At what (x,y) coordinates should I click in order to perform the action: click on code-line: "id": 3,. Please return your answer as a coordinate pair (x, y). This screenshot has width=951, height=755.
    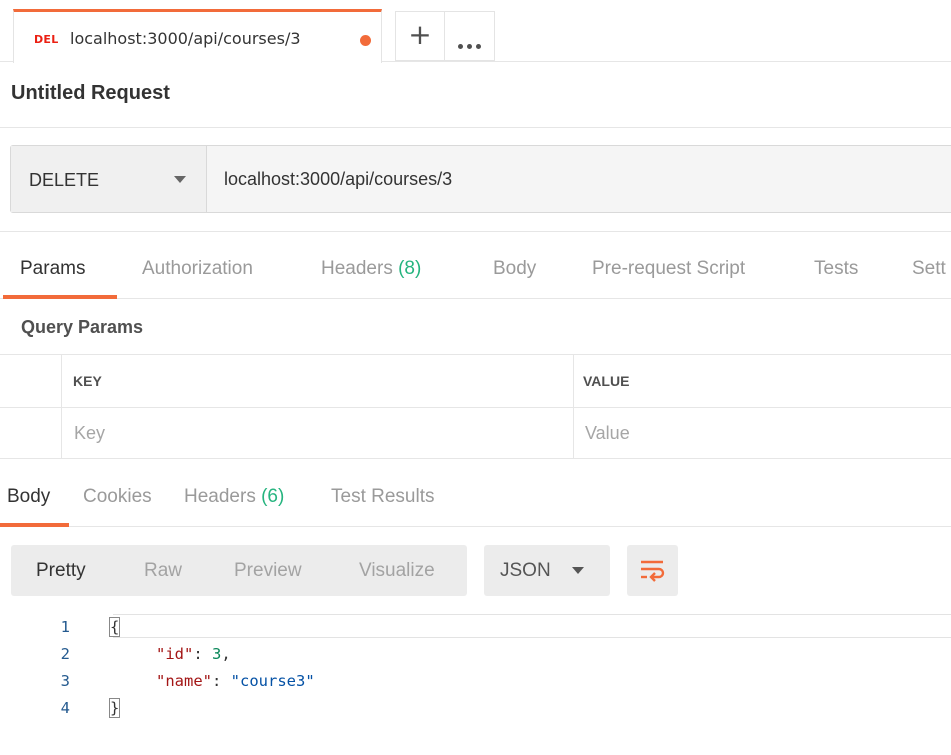
    Looking at the image, I should click on (193, 654).